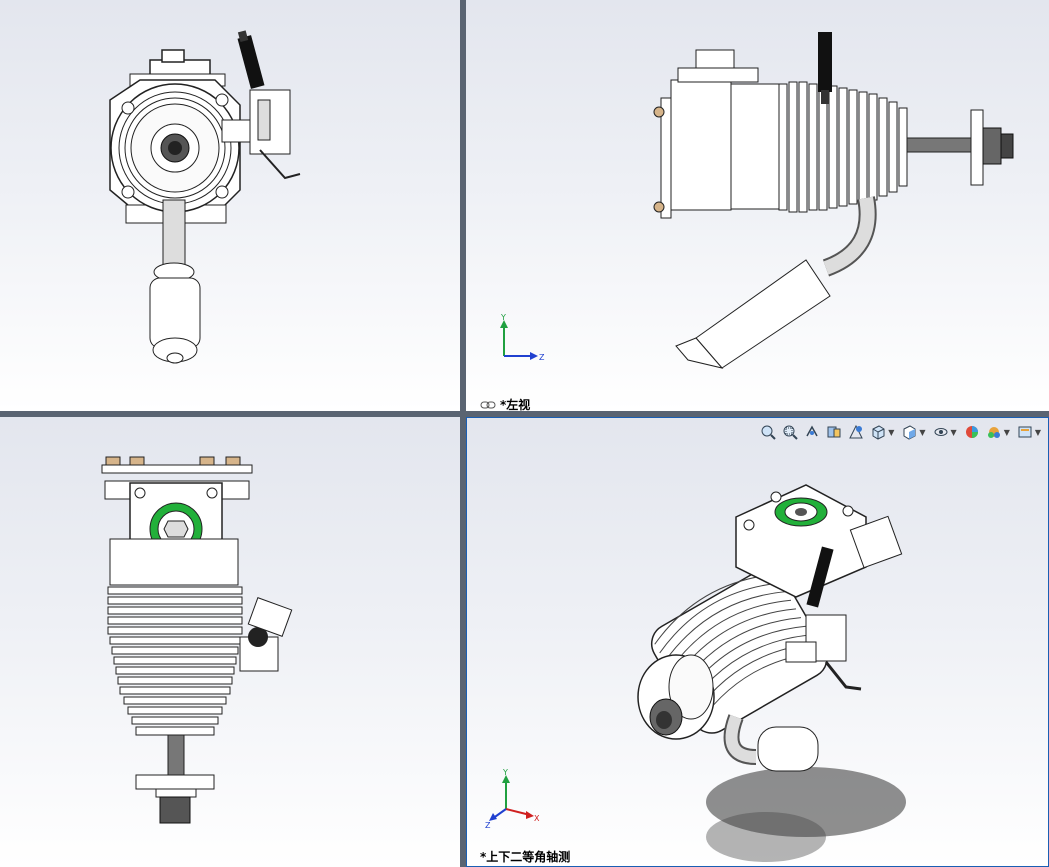 The image size is (1049, 867). I want to click on viewport-splitter-vertical, so click(463, 433).